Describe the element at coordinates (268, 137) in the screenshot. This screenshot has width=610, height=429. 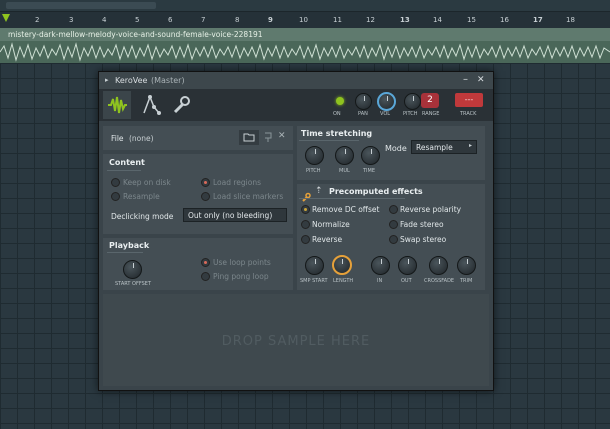
I see `sample-browser-button` at that location.